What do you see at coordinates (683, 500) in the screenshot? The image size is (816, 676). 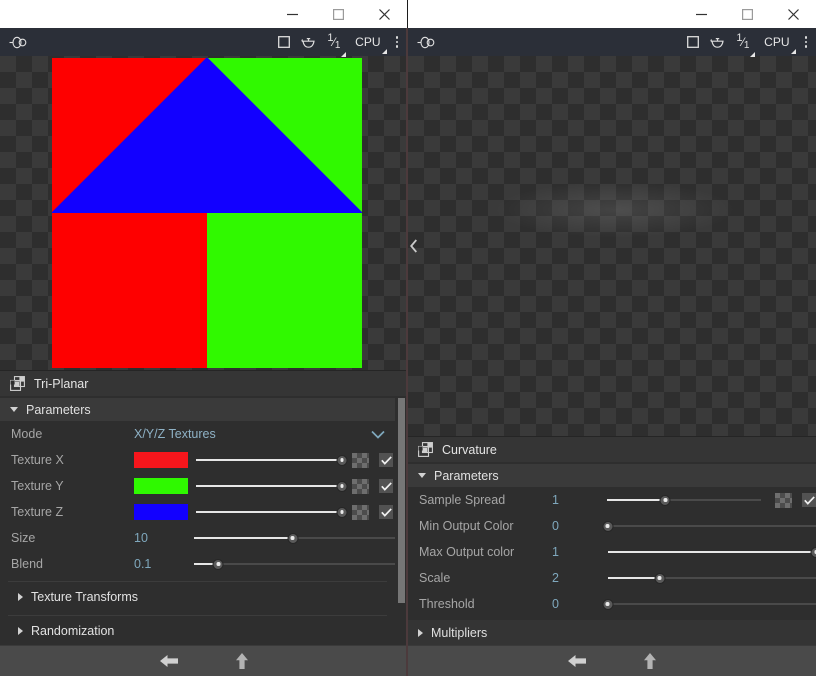 I see `sample-spread-slider` at bounding box center [683, 500].